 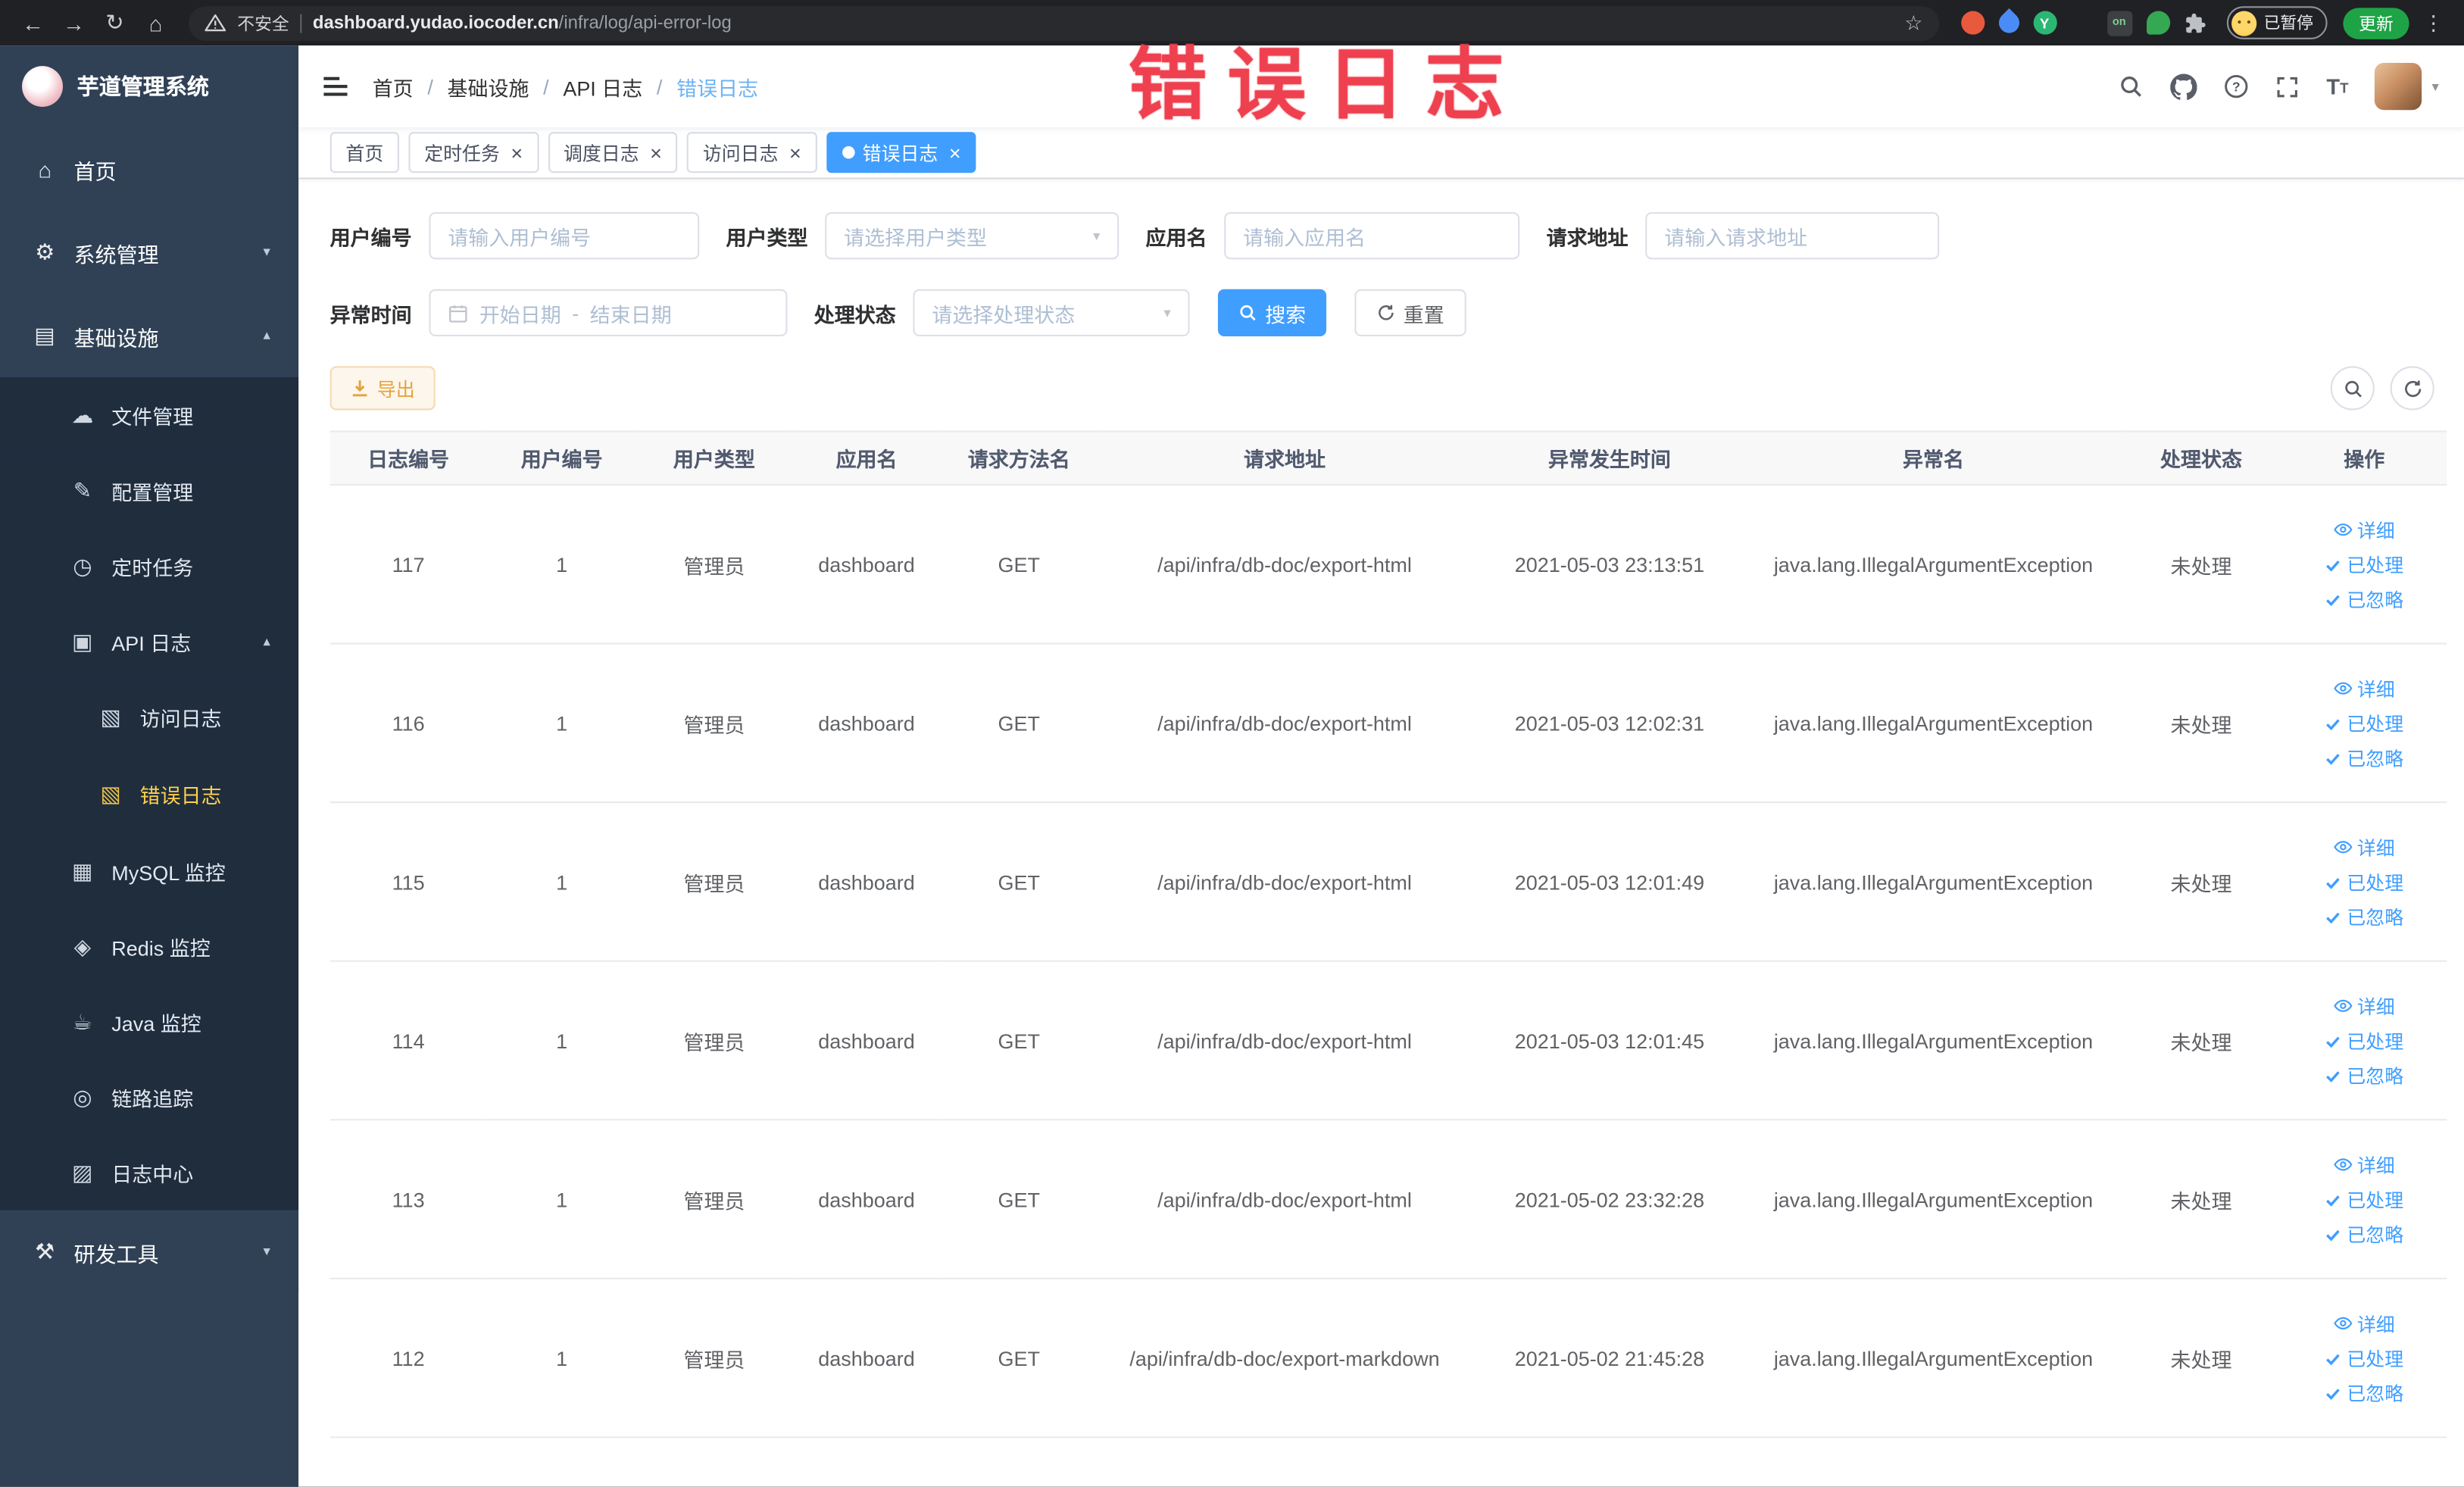 What do you see at coordinates (149, 335) in the screenshot?
I see `sidebar-item-infra: ▤ 基础设施 ▴` at bounding box center [149, 335].